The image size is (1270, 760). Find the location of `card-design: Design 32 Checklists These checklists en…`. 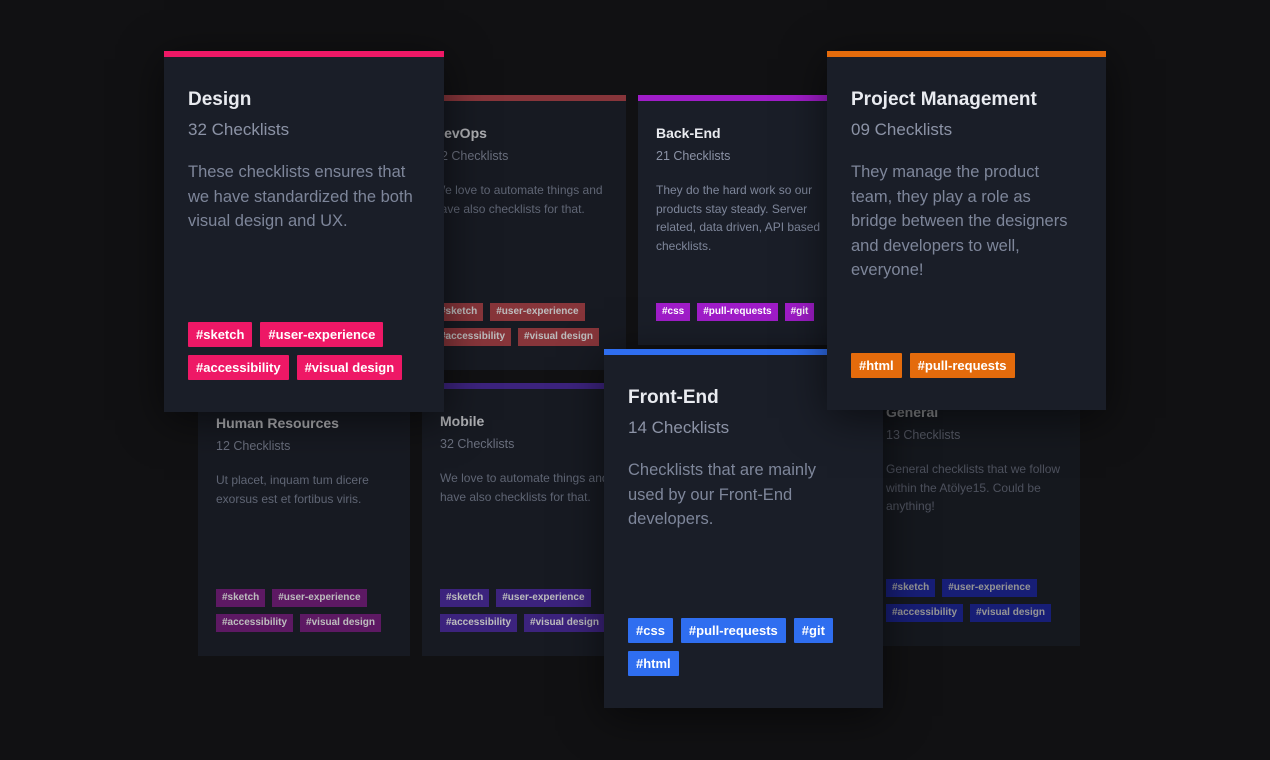

card-design: Design 32 Checklists These checklists en… is located at coordinates (304, 231).